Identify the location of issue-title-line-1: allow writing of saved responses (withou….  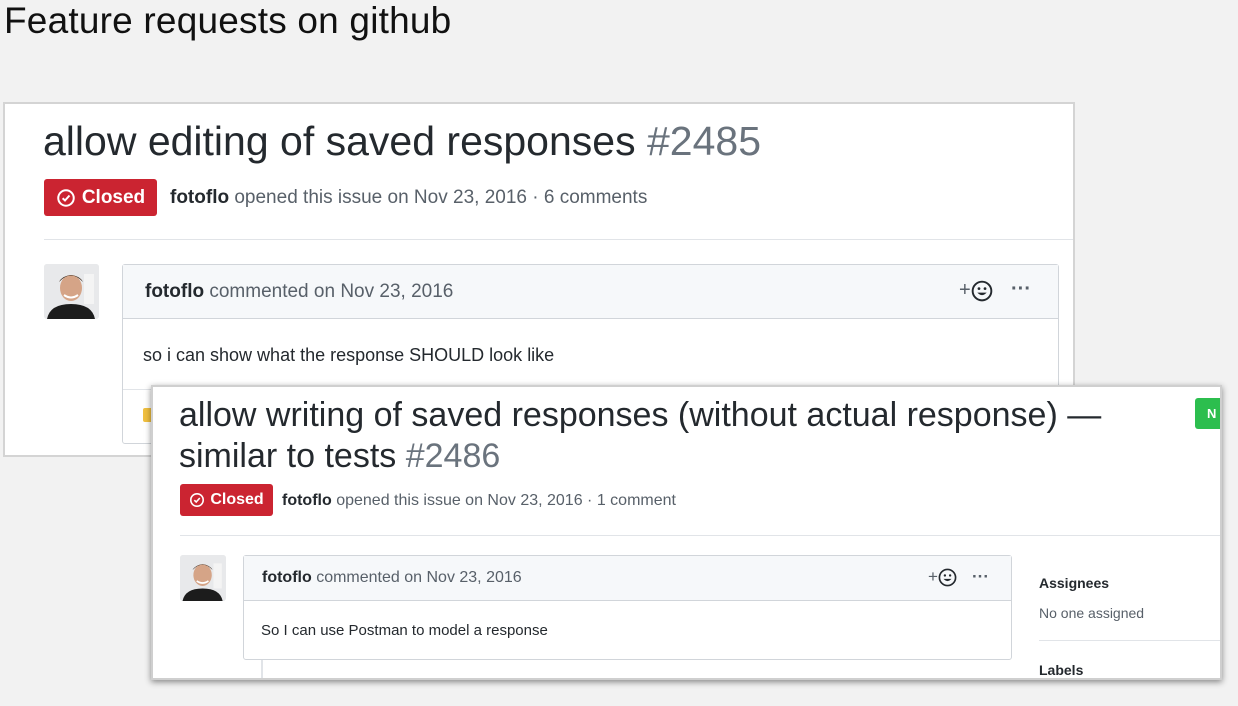
(640, 415).